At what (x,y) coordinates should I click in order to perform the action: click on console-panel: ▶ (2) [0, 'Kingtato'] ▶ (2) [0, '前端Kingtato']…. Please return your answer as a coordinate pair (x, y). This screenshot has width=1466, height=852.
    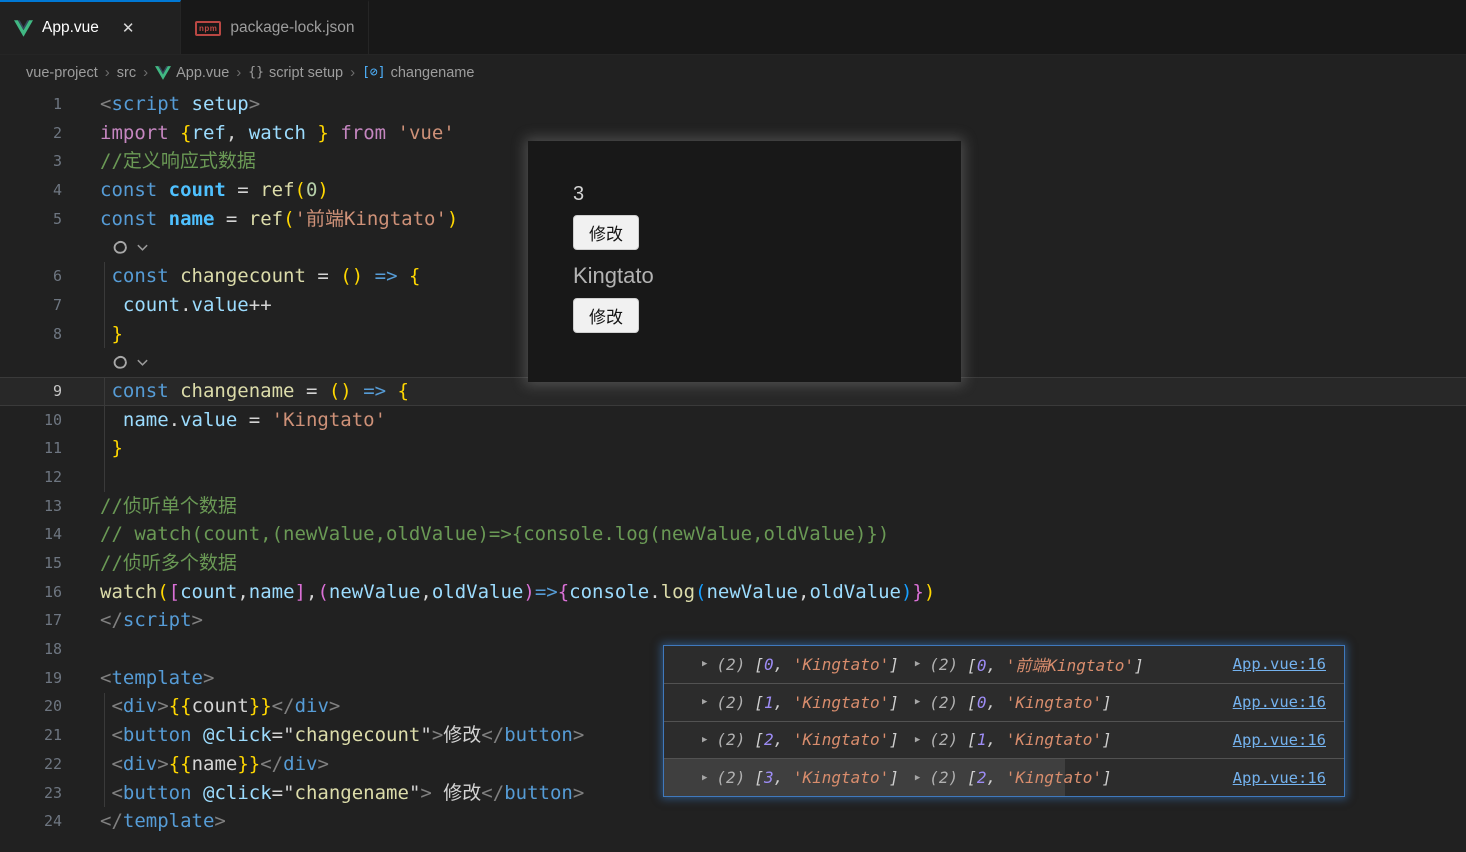
    Looking at the image, I should click on (1004, 721).